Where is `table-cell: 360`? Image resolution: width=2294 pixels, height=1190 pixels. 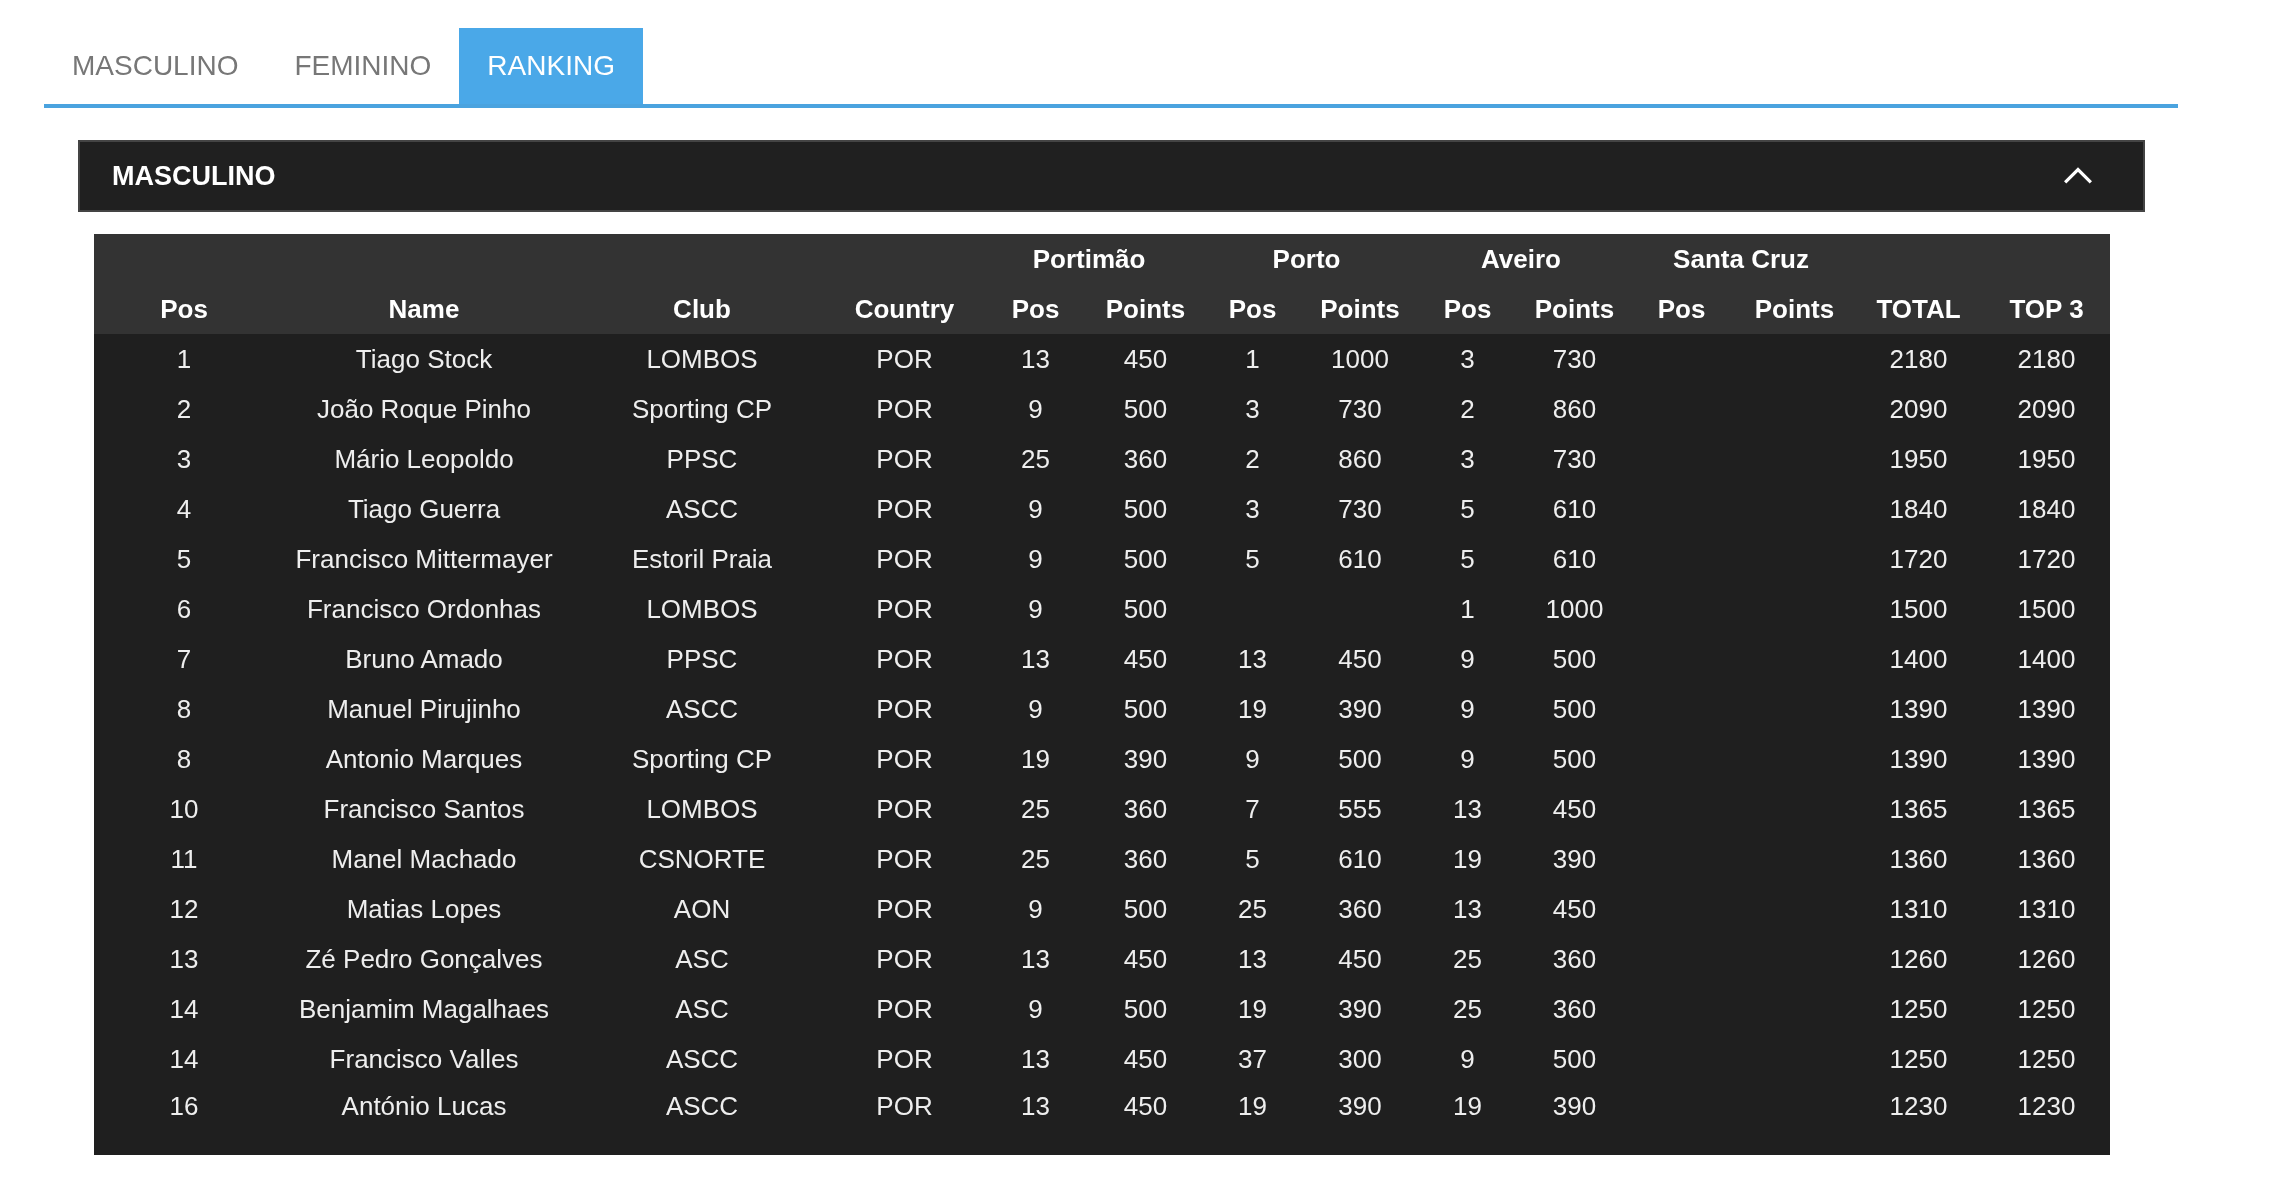 table-cell: 360 is located at coordinates (1574, 958).